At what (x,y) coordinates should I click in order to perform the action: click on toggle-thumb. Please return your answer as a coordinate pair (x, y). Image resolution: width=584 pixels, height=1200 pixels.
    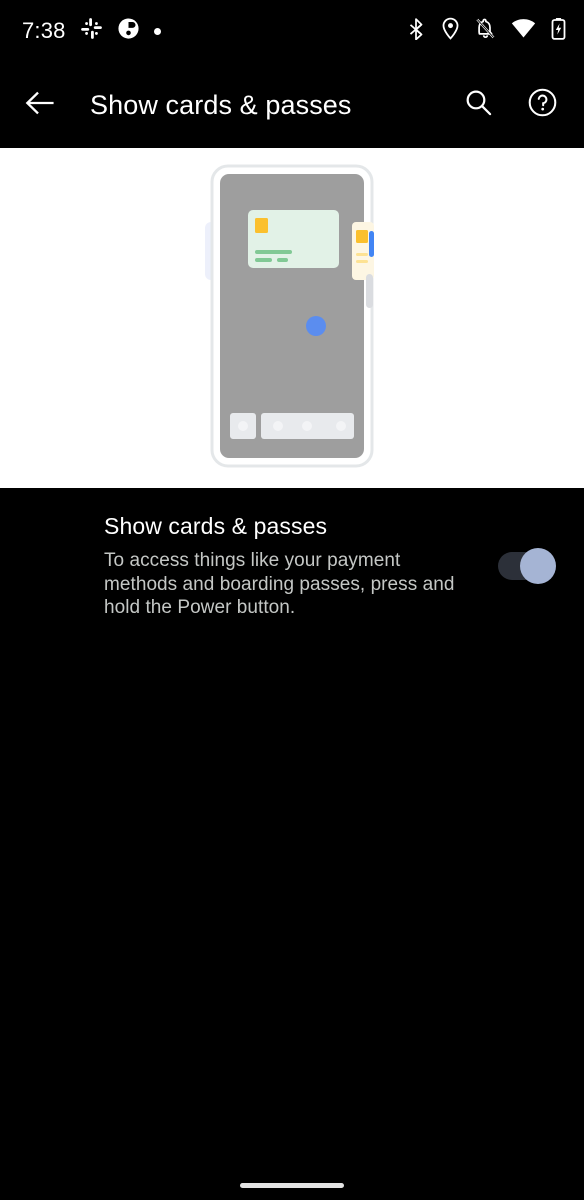
    Looking at the image, I should click on (538, 566).